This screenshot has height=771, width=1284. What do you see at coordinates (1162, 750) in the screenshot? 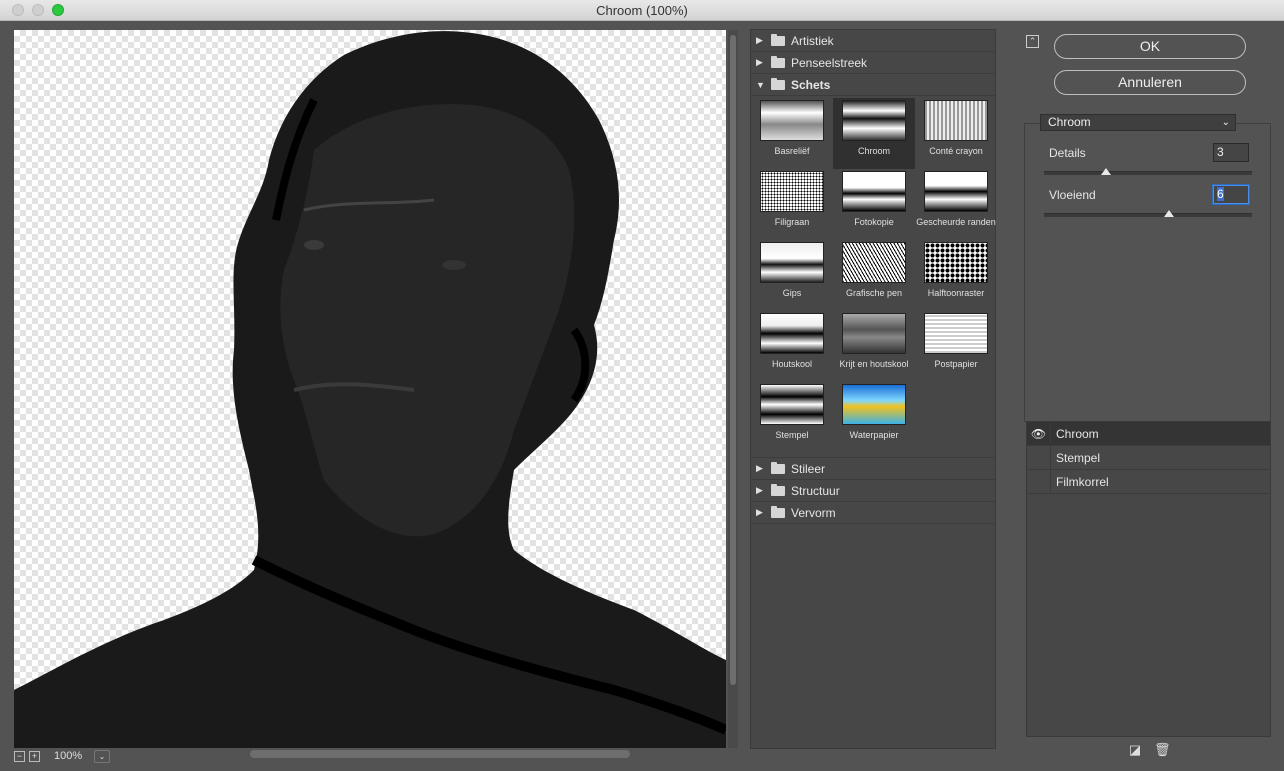
I see `trash-icon: 🗑` at bounding box center [1162, 750].